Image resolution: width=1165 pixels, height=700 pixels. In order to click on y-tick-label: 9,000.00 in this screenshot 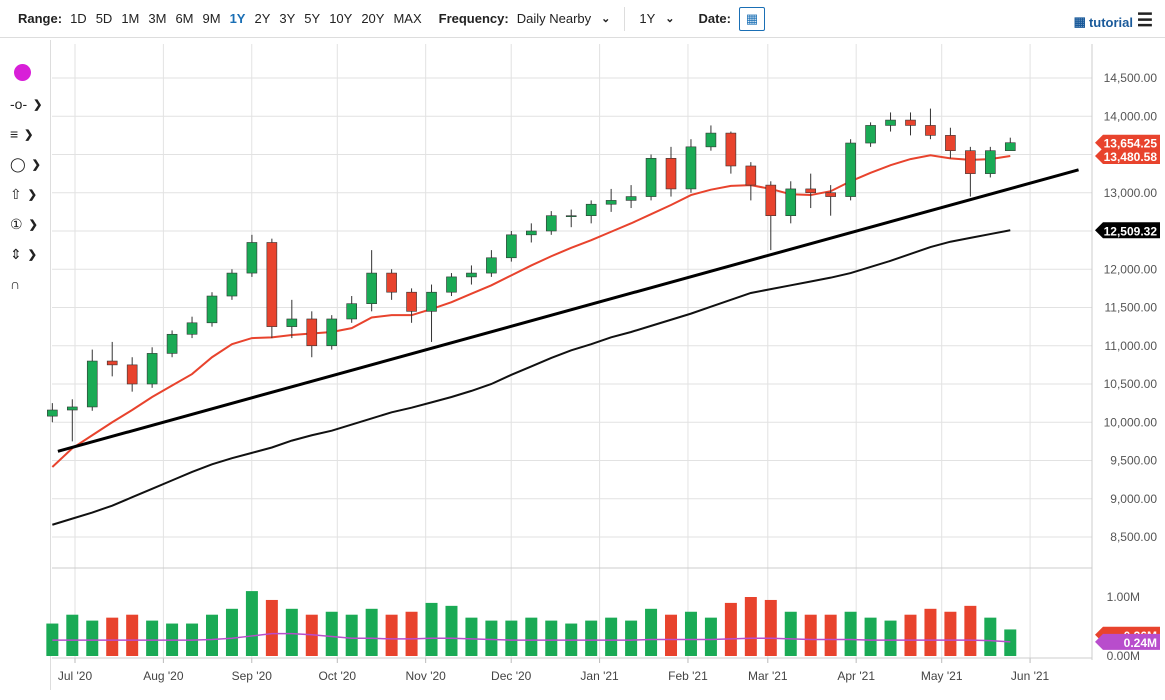, I will do `click(1133, 499)`.